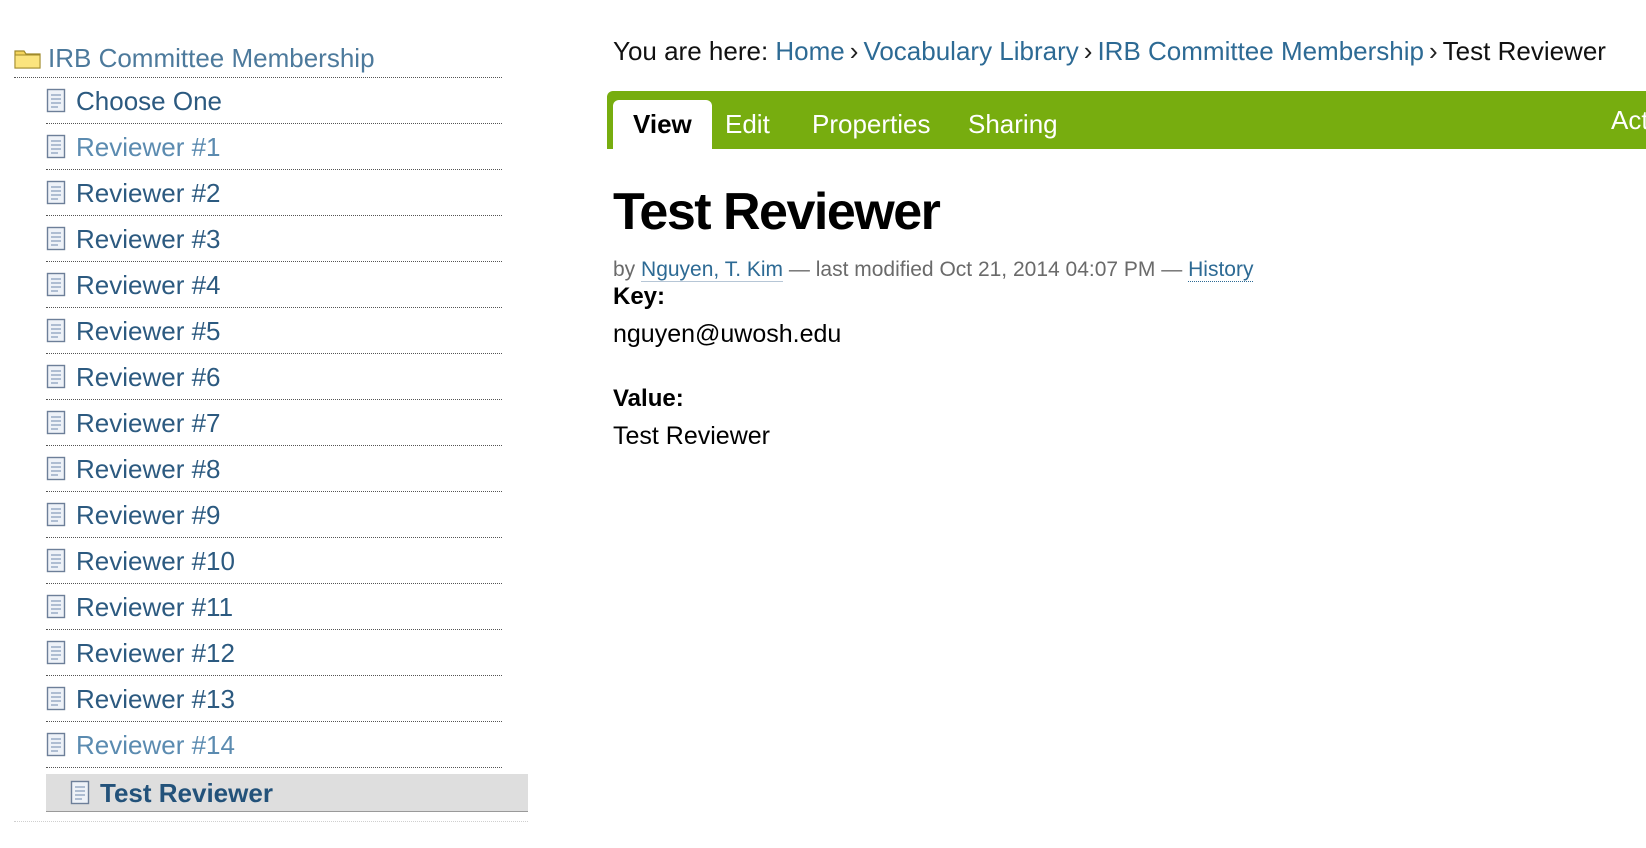 This screenshot has width=1646, height=848. What do you see at coordinates (662, 124) in the screenshot?
I see `tab-view: View` at bounding box center [662, 124].